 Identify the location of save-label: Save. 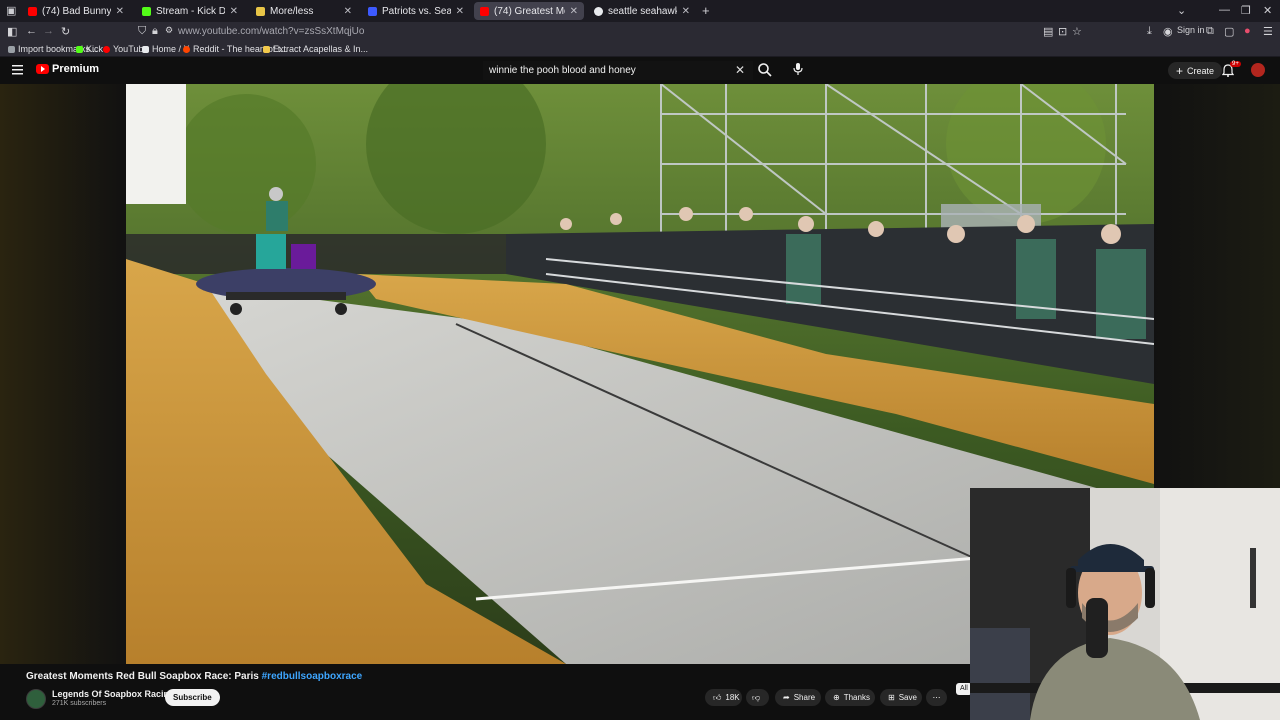
(907, 697).